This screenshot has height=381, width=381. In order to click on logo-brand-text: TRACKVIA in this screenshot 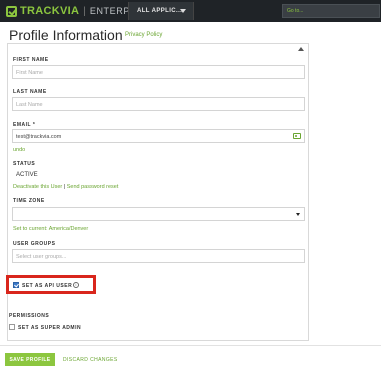, I will do `click(50, 11)`.